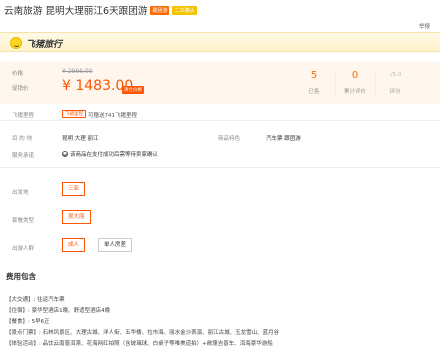 The height and width of the screenshot is (357, 440). What do you see at coordinates (28, 322) in the screenshot?
I see `fee-line: 【餐食】: 5早6正` at bounding box center [28, 322].